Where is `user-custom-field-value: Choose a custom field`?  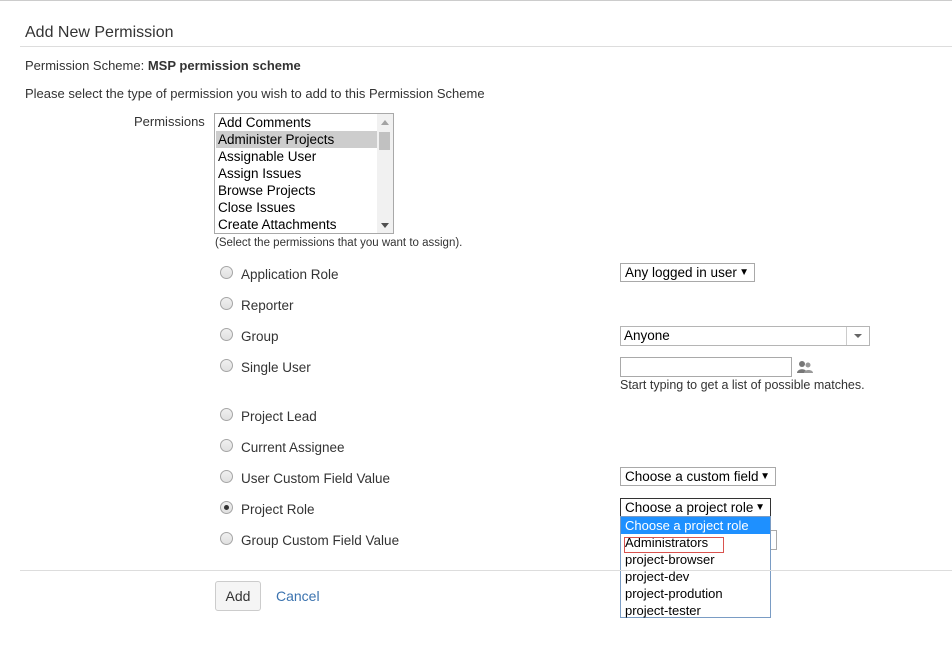 user-custom-field-value: Choose a custom field is located at coordinates (692, 476).